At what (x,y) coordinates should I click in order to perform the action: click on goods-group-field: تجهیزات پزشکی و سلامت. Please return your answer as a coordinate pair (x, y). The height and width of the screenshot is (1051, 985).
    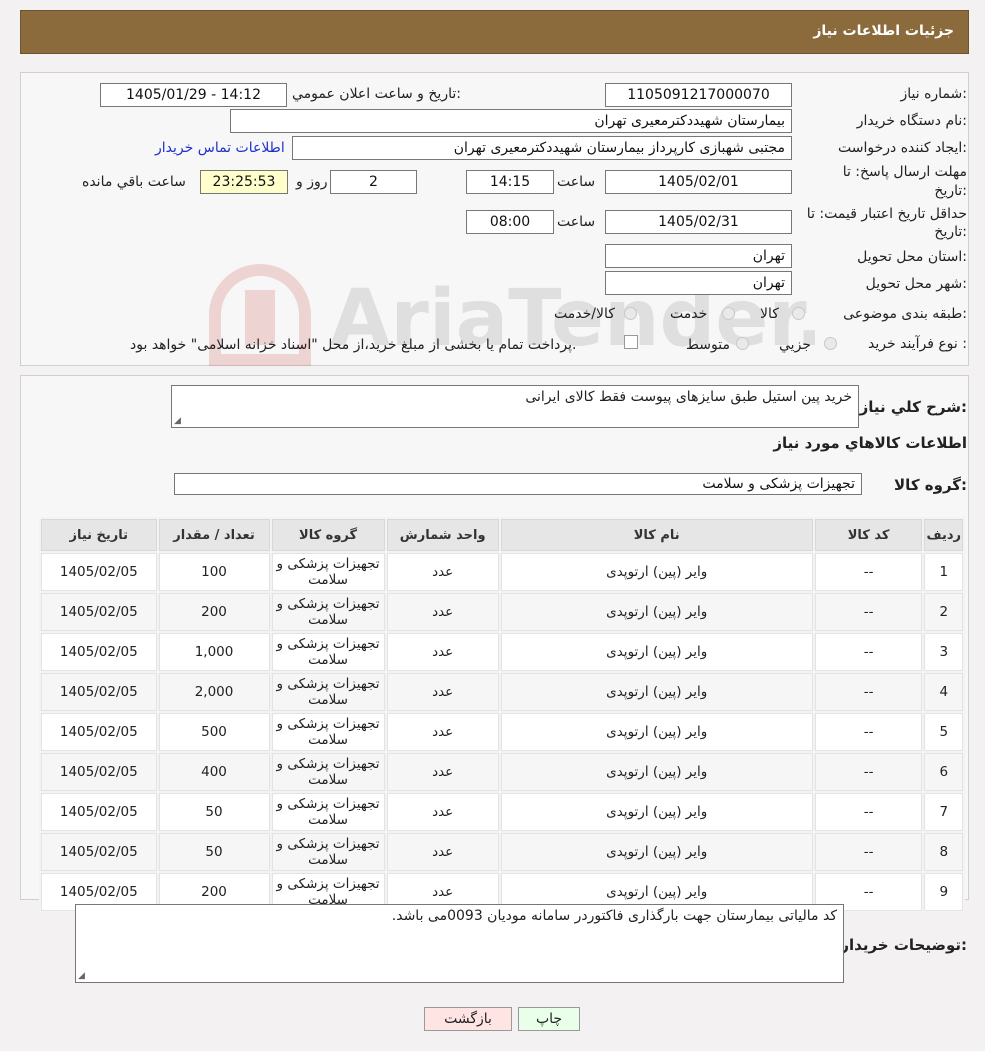
    Looking at the image, I should click on (518, 484).